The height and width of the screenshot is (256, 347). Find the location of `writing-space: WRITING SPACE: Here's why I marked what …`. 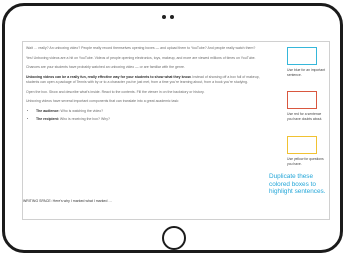

writing-space: WRITING SPACE: Here's why I marked what … is located at coordinates (67, 201).